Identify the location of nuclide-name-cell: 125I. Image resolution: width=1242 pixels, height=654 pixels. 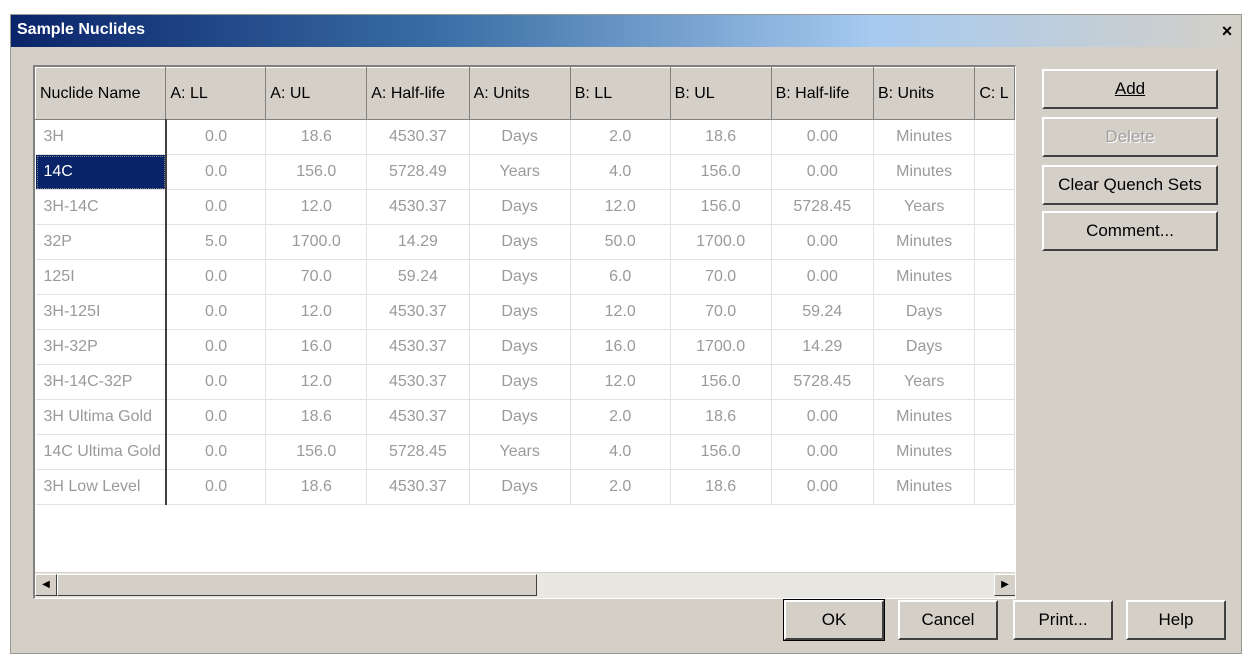
(101, 277).